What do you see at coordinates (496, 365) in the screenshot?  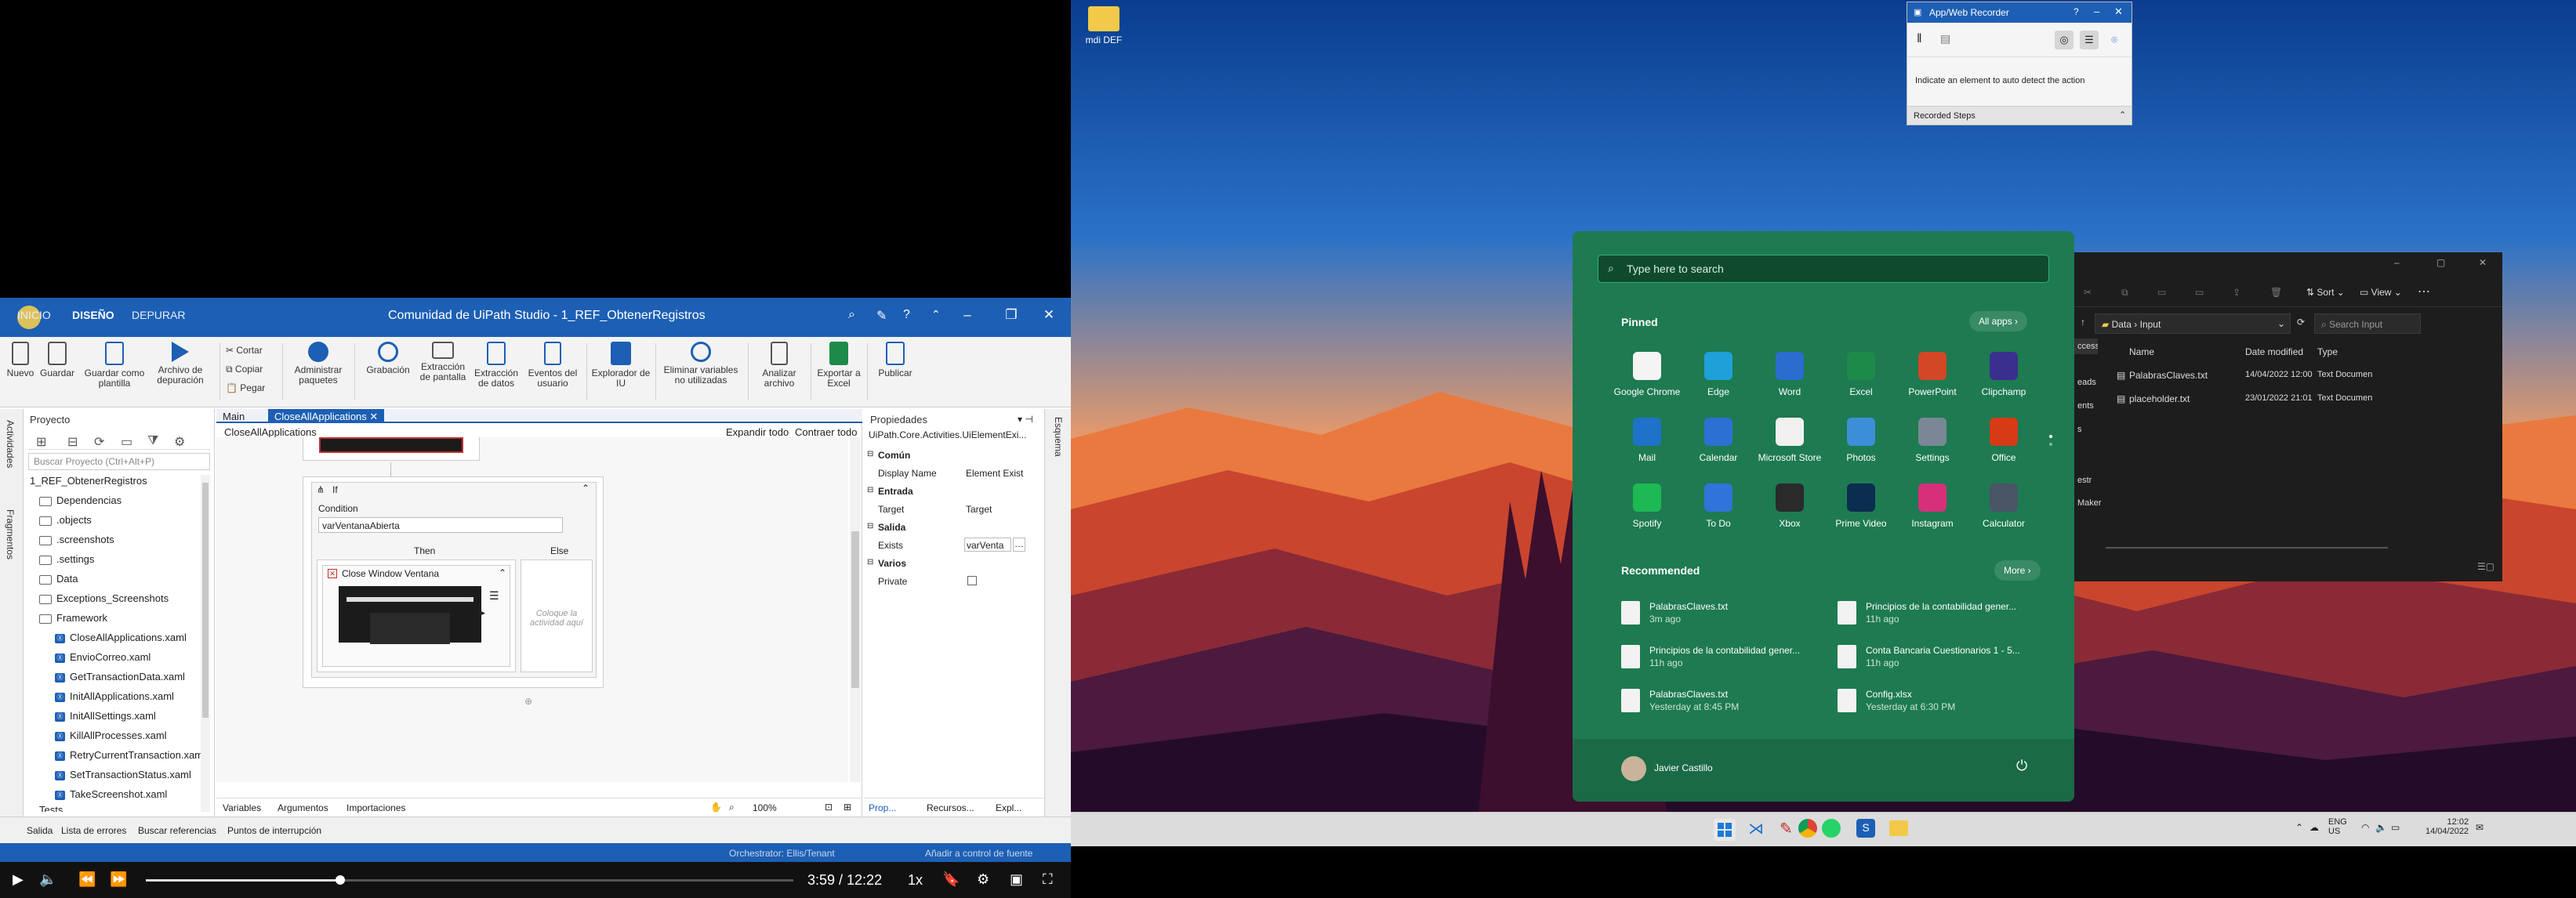 I see `data-scraping-button: Extracción de datos` at bounding box center [496, 365].